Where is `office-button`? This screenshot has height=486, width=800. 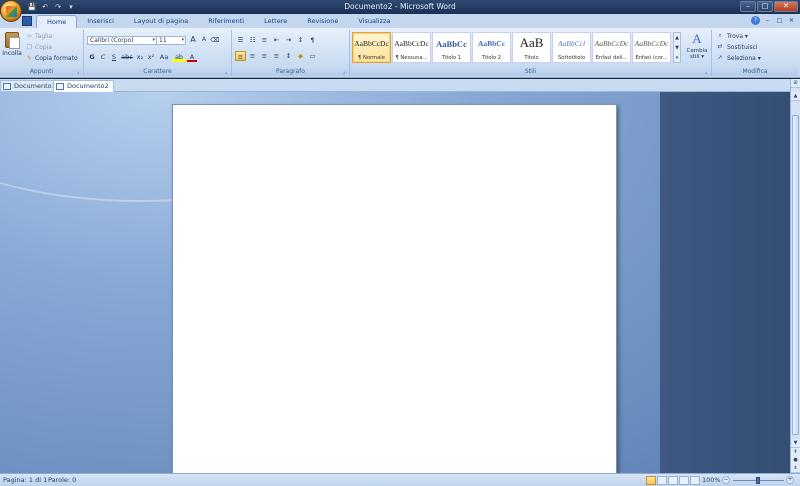 office-button is located at coordinates (11, 11).